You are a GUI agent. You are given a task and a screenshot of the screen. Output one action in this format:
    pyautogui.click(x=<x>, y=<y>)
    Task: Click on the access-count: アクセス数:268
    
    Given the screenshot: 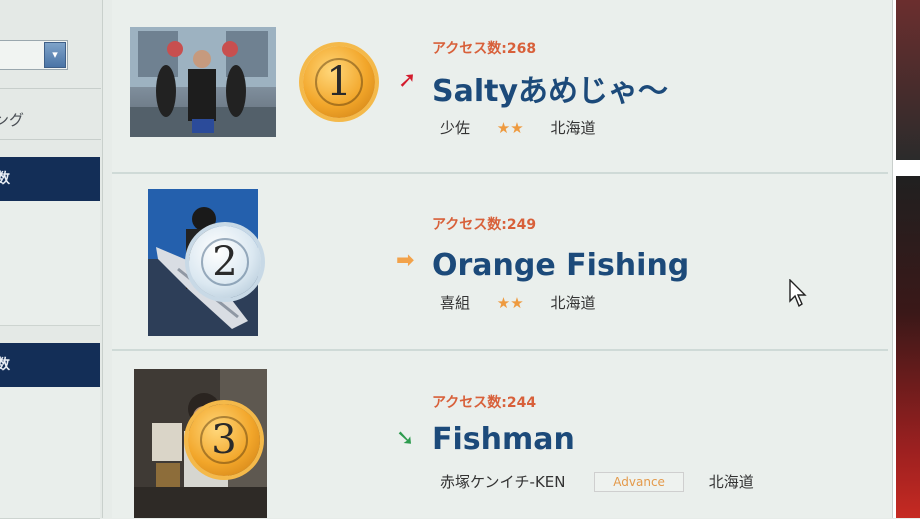 What is the action you would take?
    pyautogui.click(x=484, y=49)
    